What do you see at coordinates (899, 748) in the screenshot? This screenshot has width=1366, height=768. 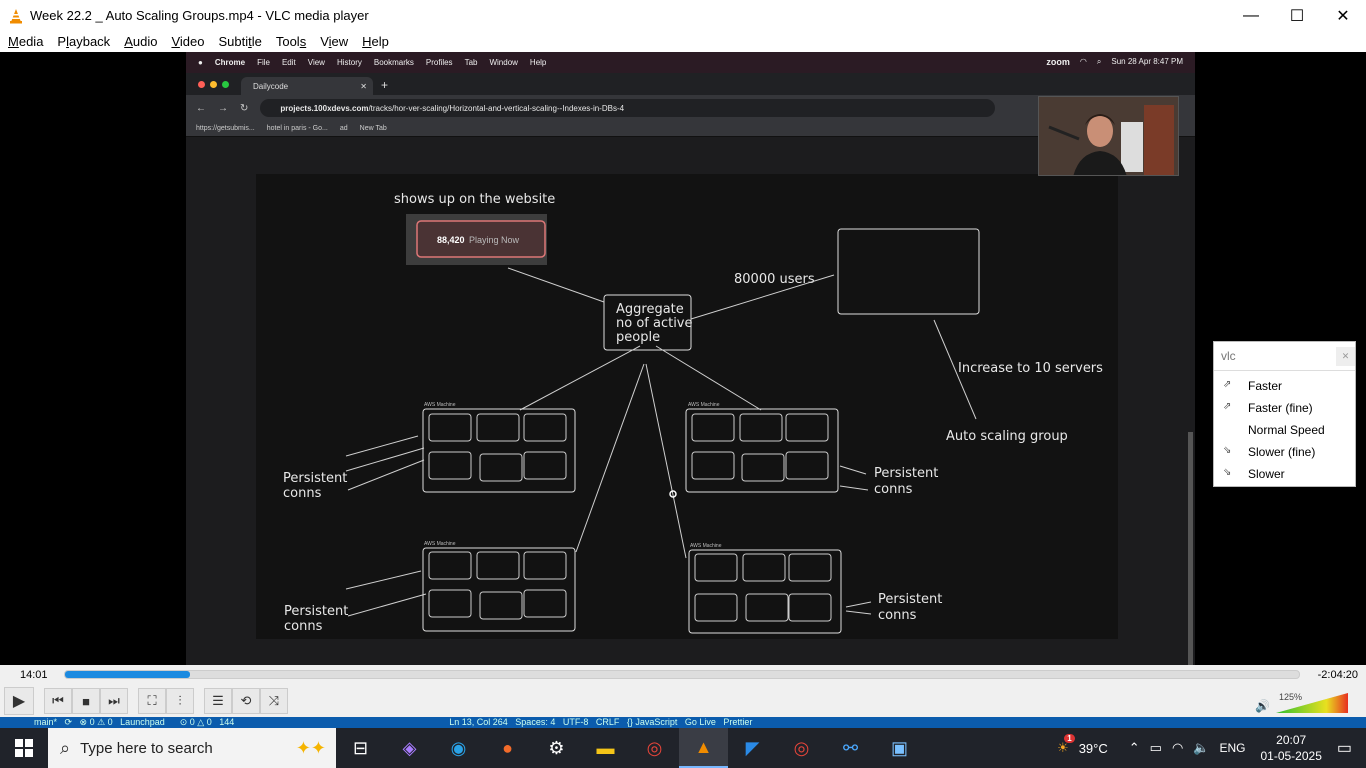 I see `remote-desktop-icon: ▣` at bounding box center [899, 748].